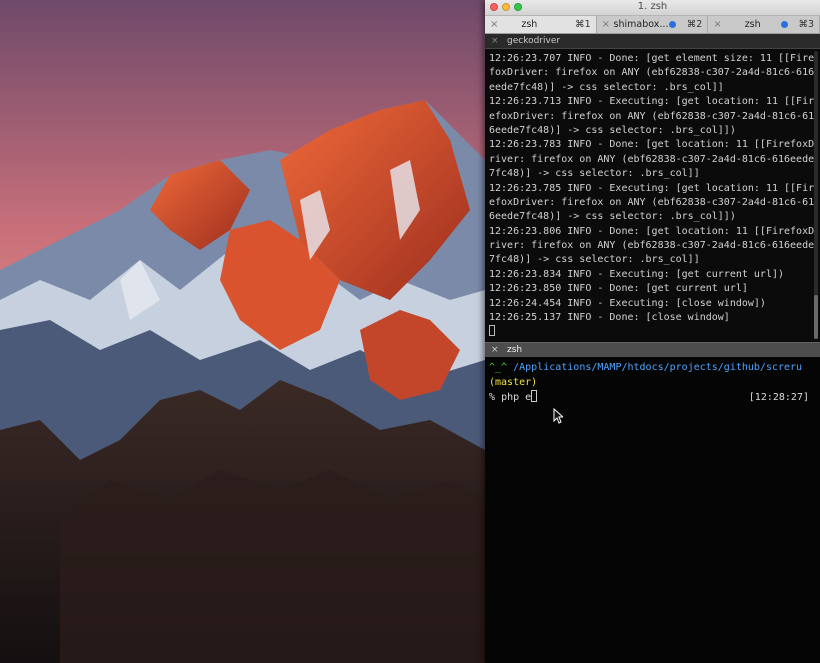 The width and height of the screenshot is (820, 663). I want to click on scrollbar-thumb, so click(816, 317).